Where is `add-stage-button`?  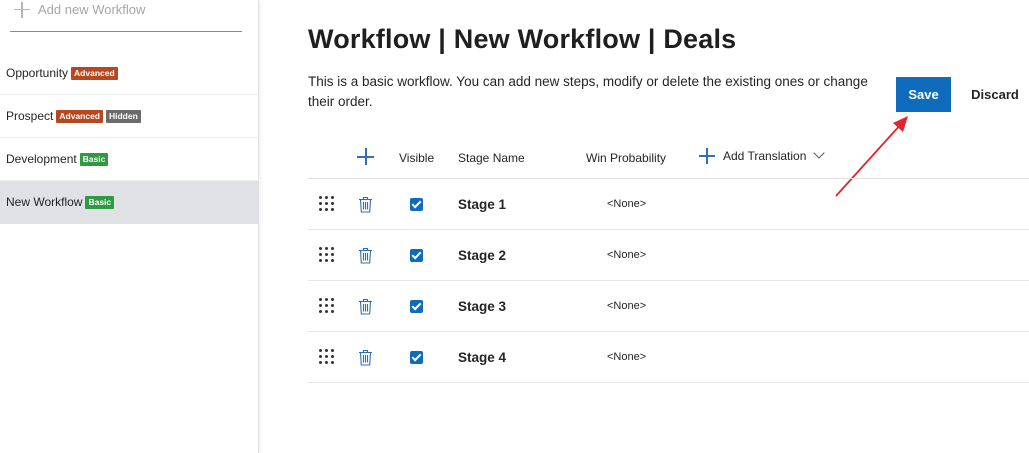
add-stage-button is located at coordinates (365, 156).